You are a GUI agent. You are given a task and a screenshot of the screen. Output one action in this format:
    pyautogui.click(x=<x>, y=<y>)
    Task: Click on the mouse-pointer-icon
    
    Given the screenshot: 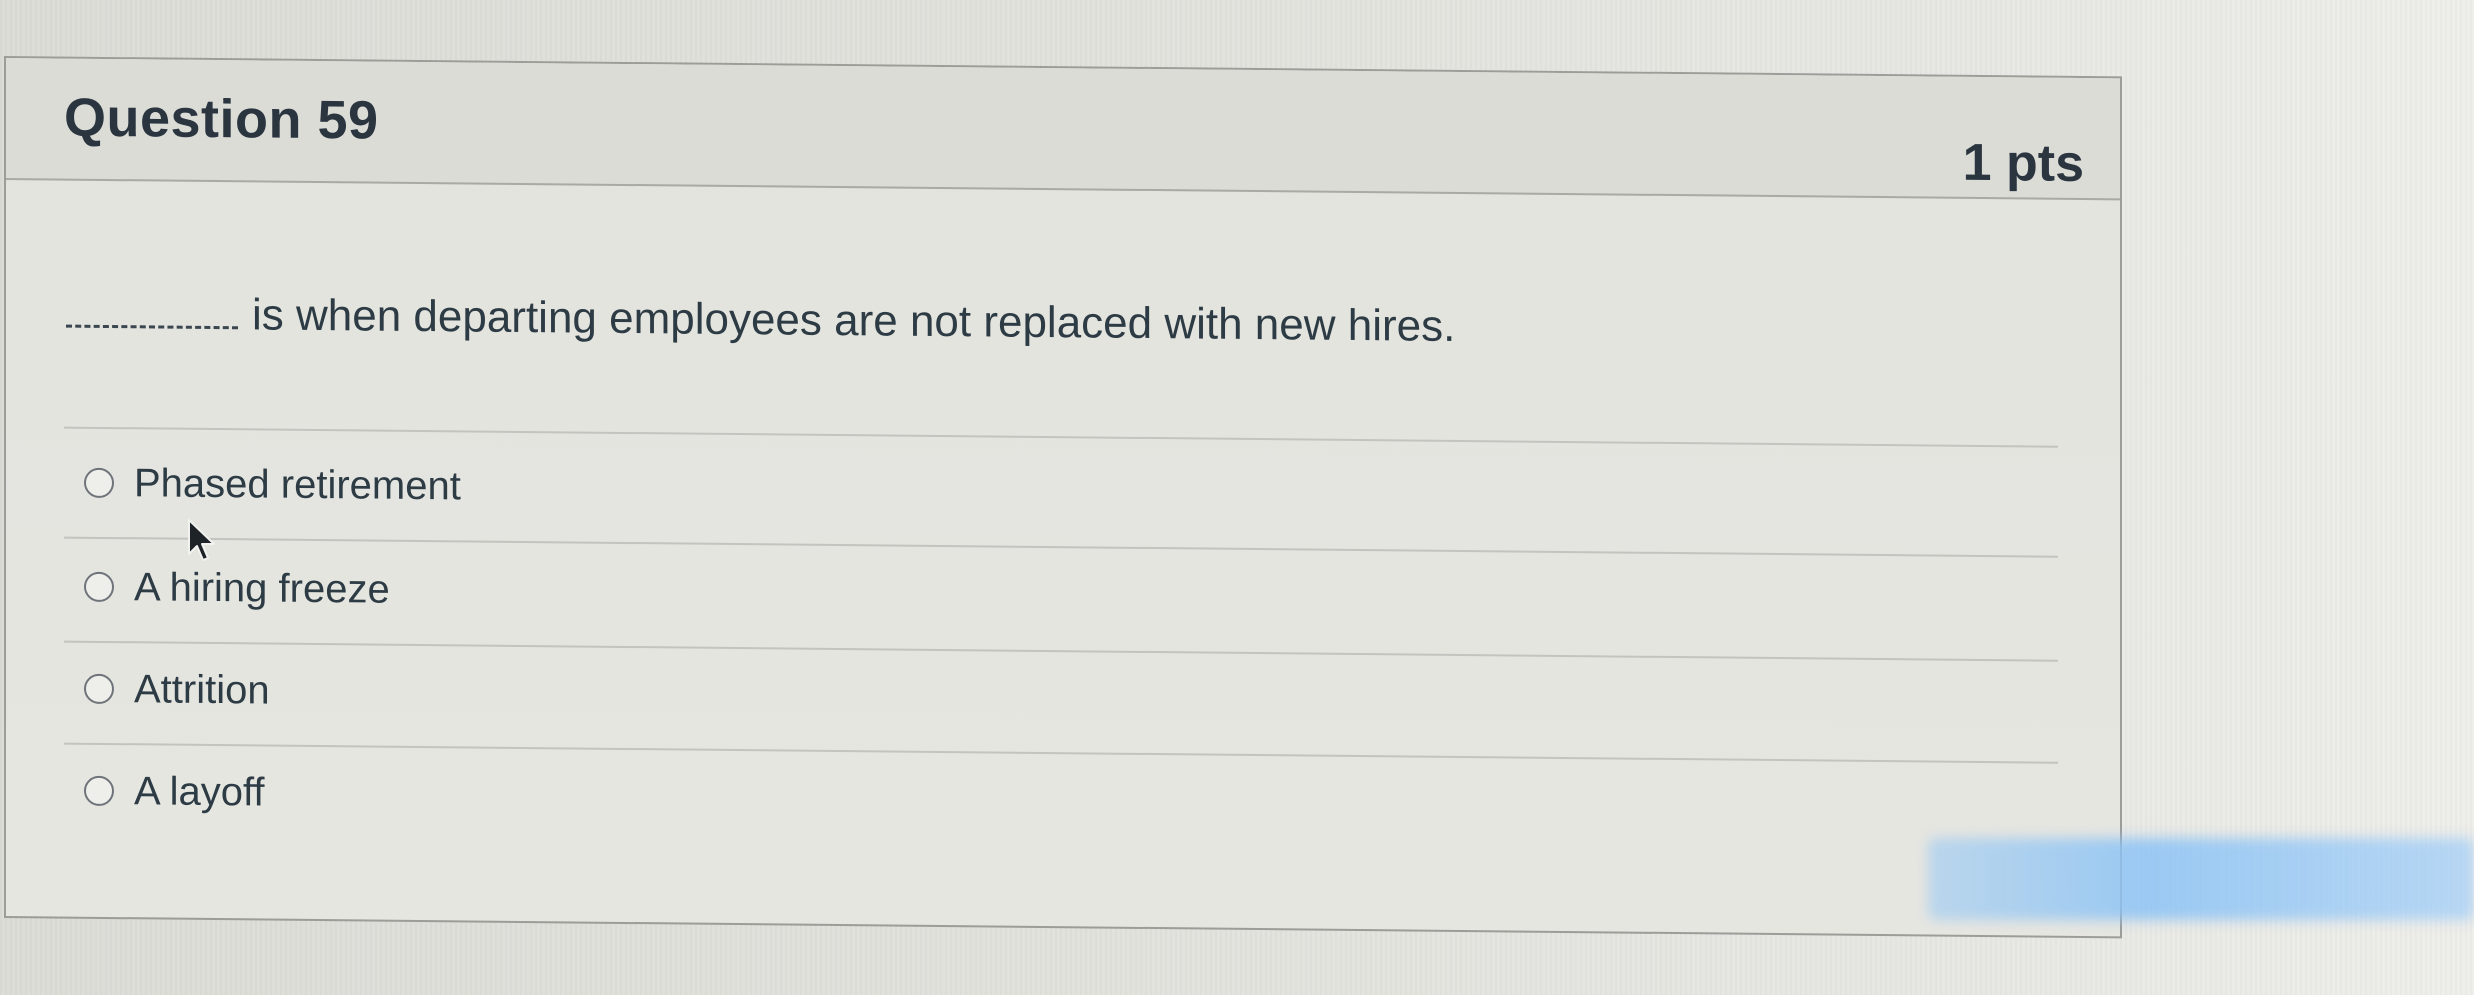 What is the action you would take?
    pyautogui.click(x=201, y=540)
    